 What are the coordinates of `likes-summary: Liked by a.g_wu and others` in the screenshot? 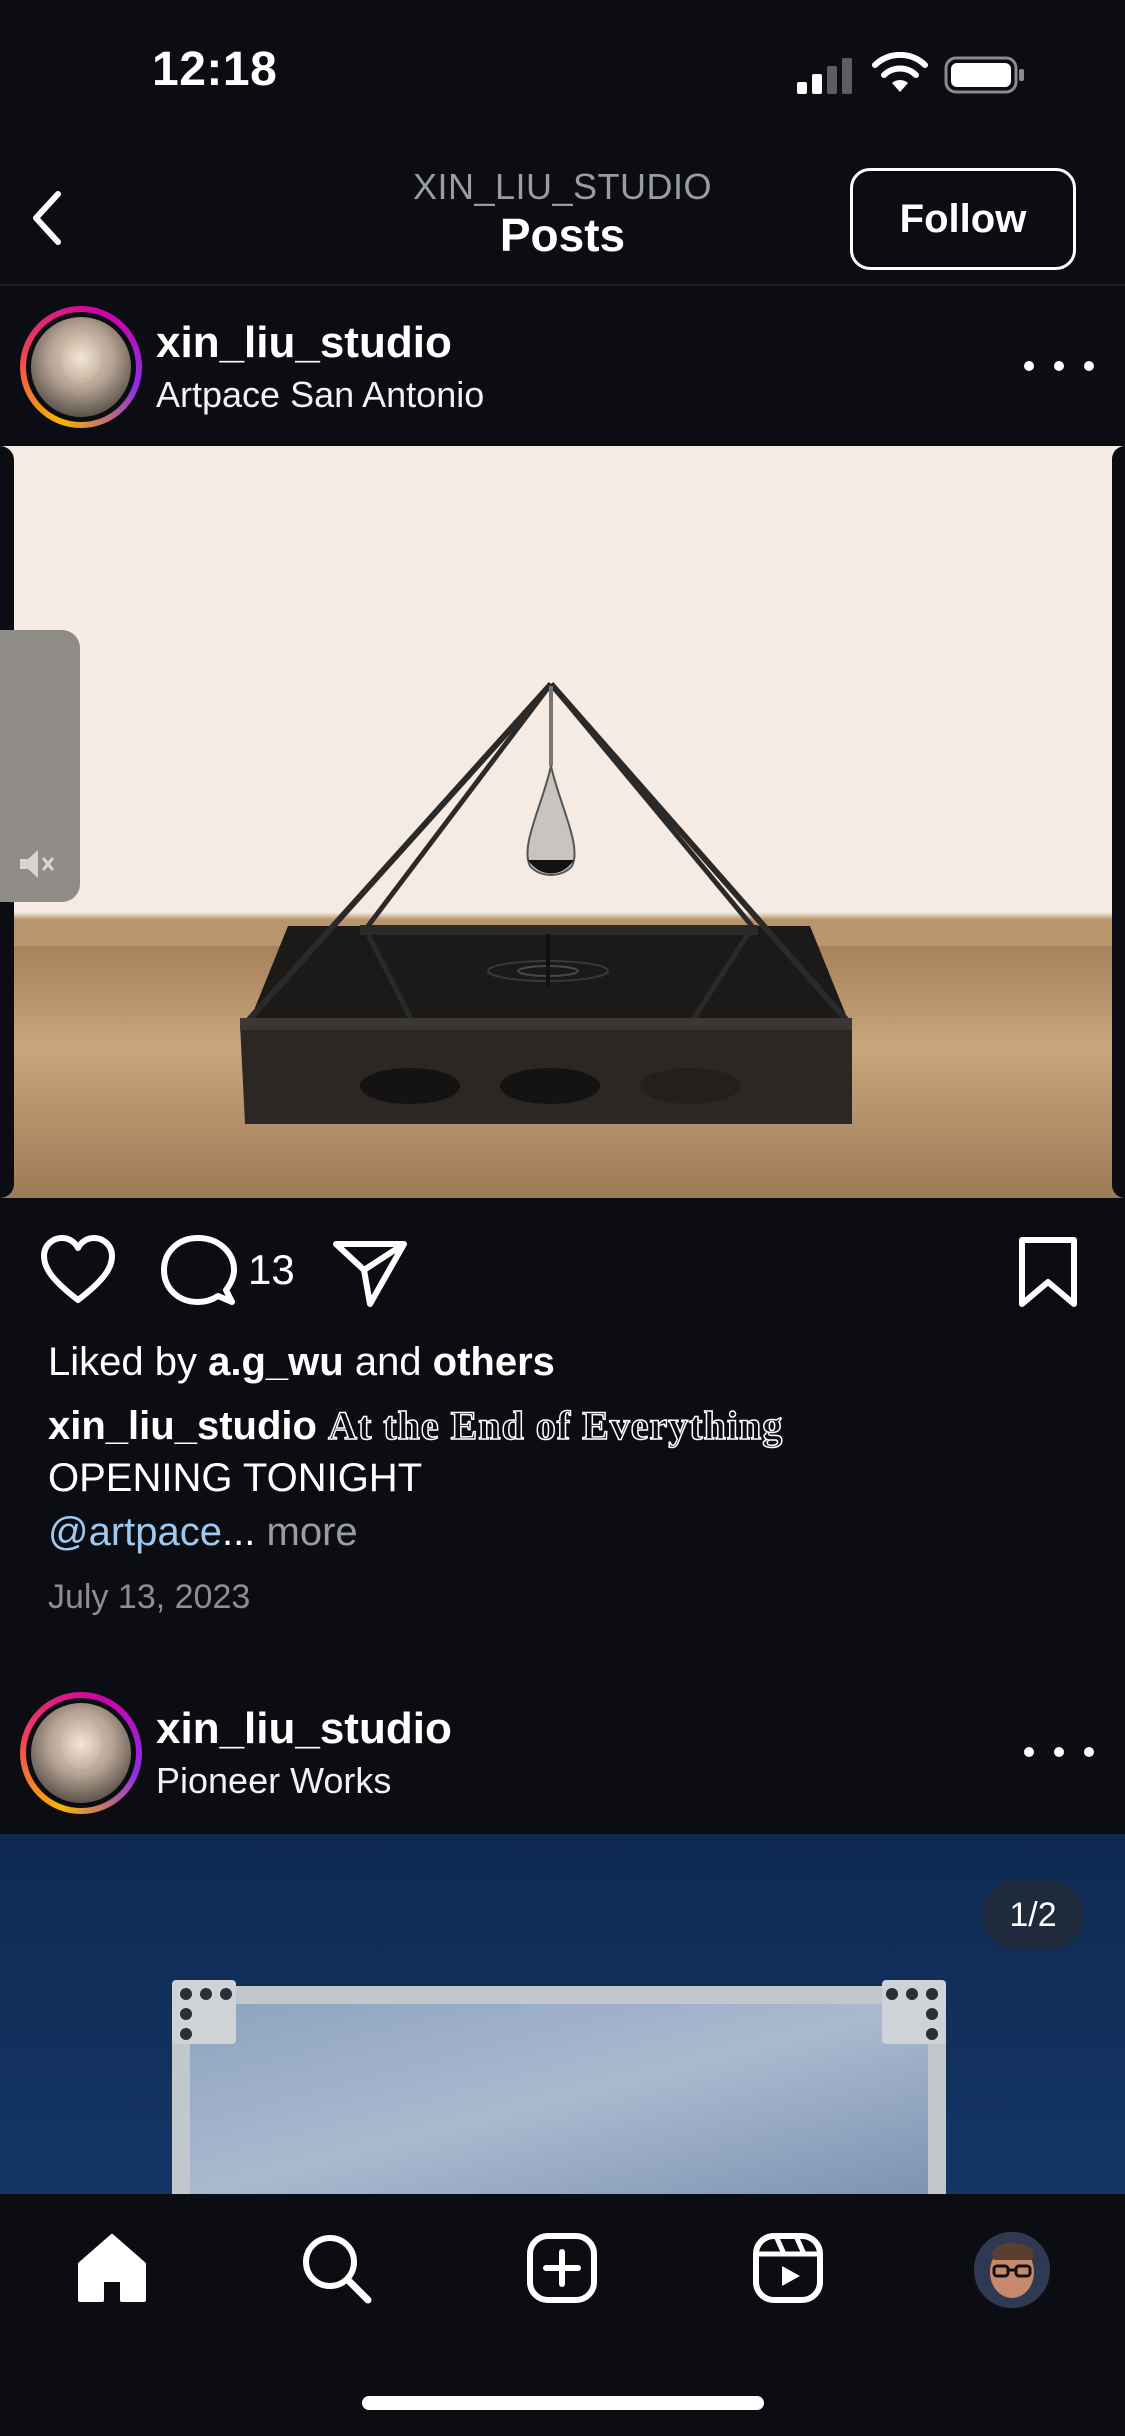 It's located at (301, 1362).